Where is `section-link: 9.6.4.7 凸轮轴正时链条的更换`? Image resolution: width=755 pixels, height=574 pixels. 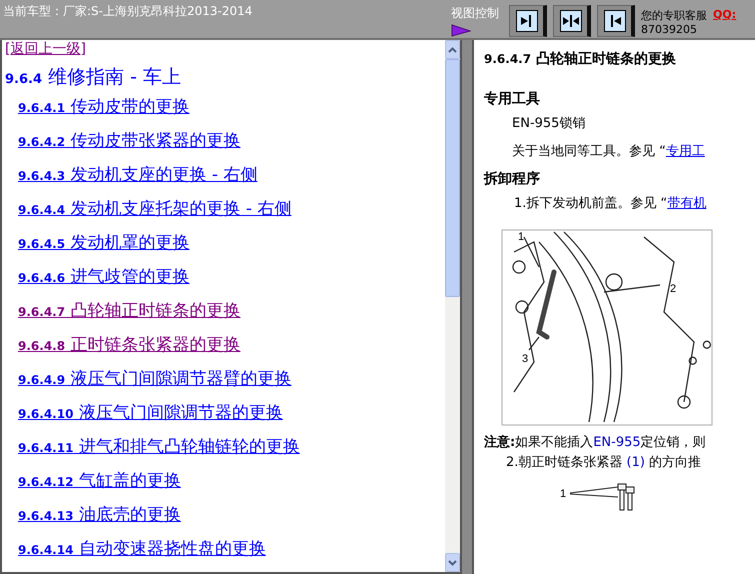
section-link: 9.6.4.7 凸轮轴正时链条的更换 is located at coordinates (129, 311).